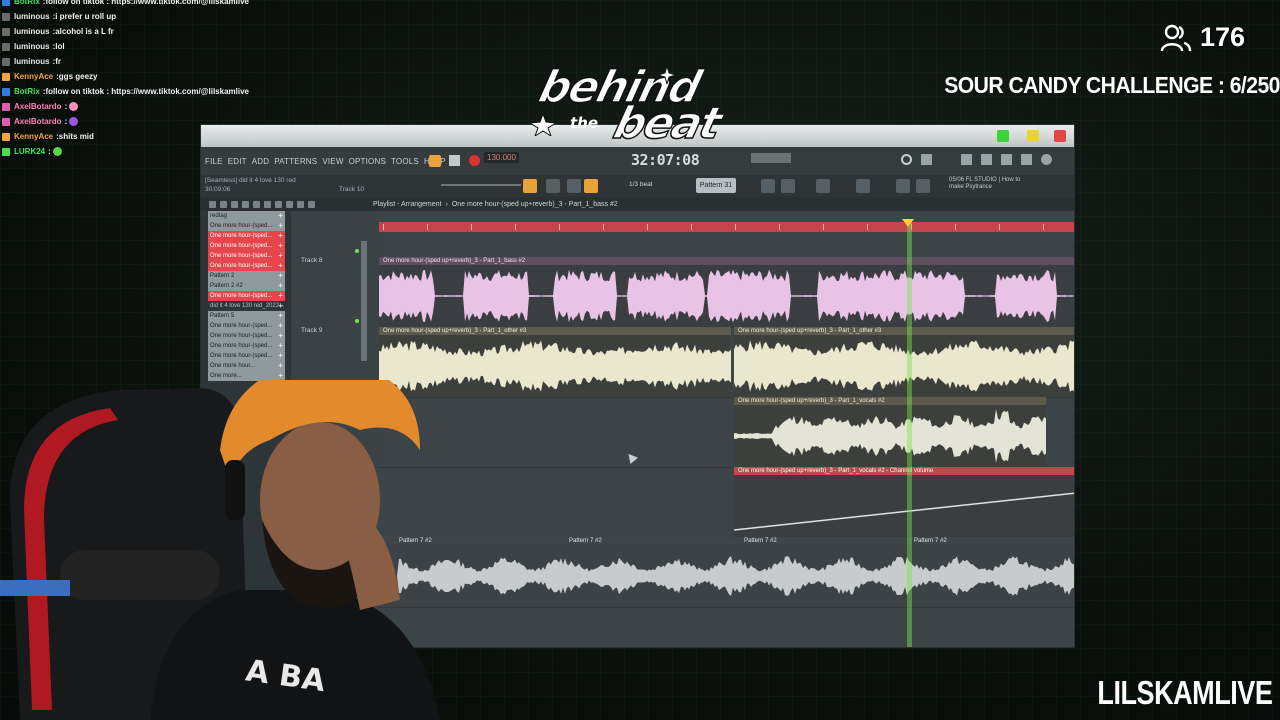  Describe the element at coordinates (289, 204) in the screenshot. I see `pl-select-icon` at that location.